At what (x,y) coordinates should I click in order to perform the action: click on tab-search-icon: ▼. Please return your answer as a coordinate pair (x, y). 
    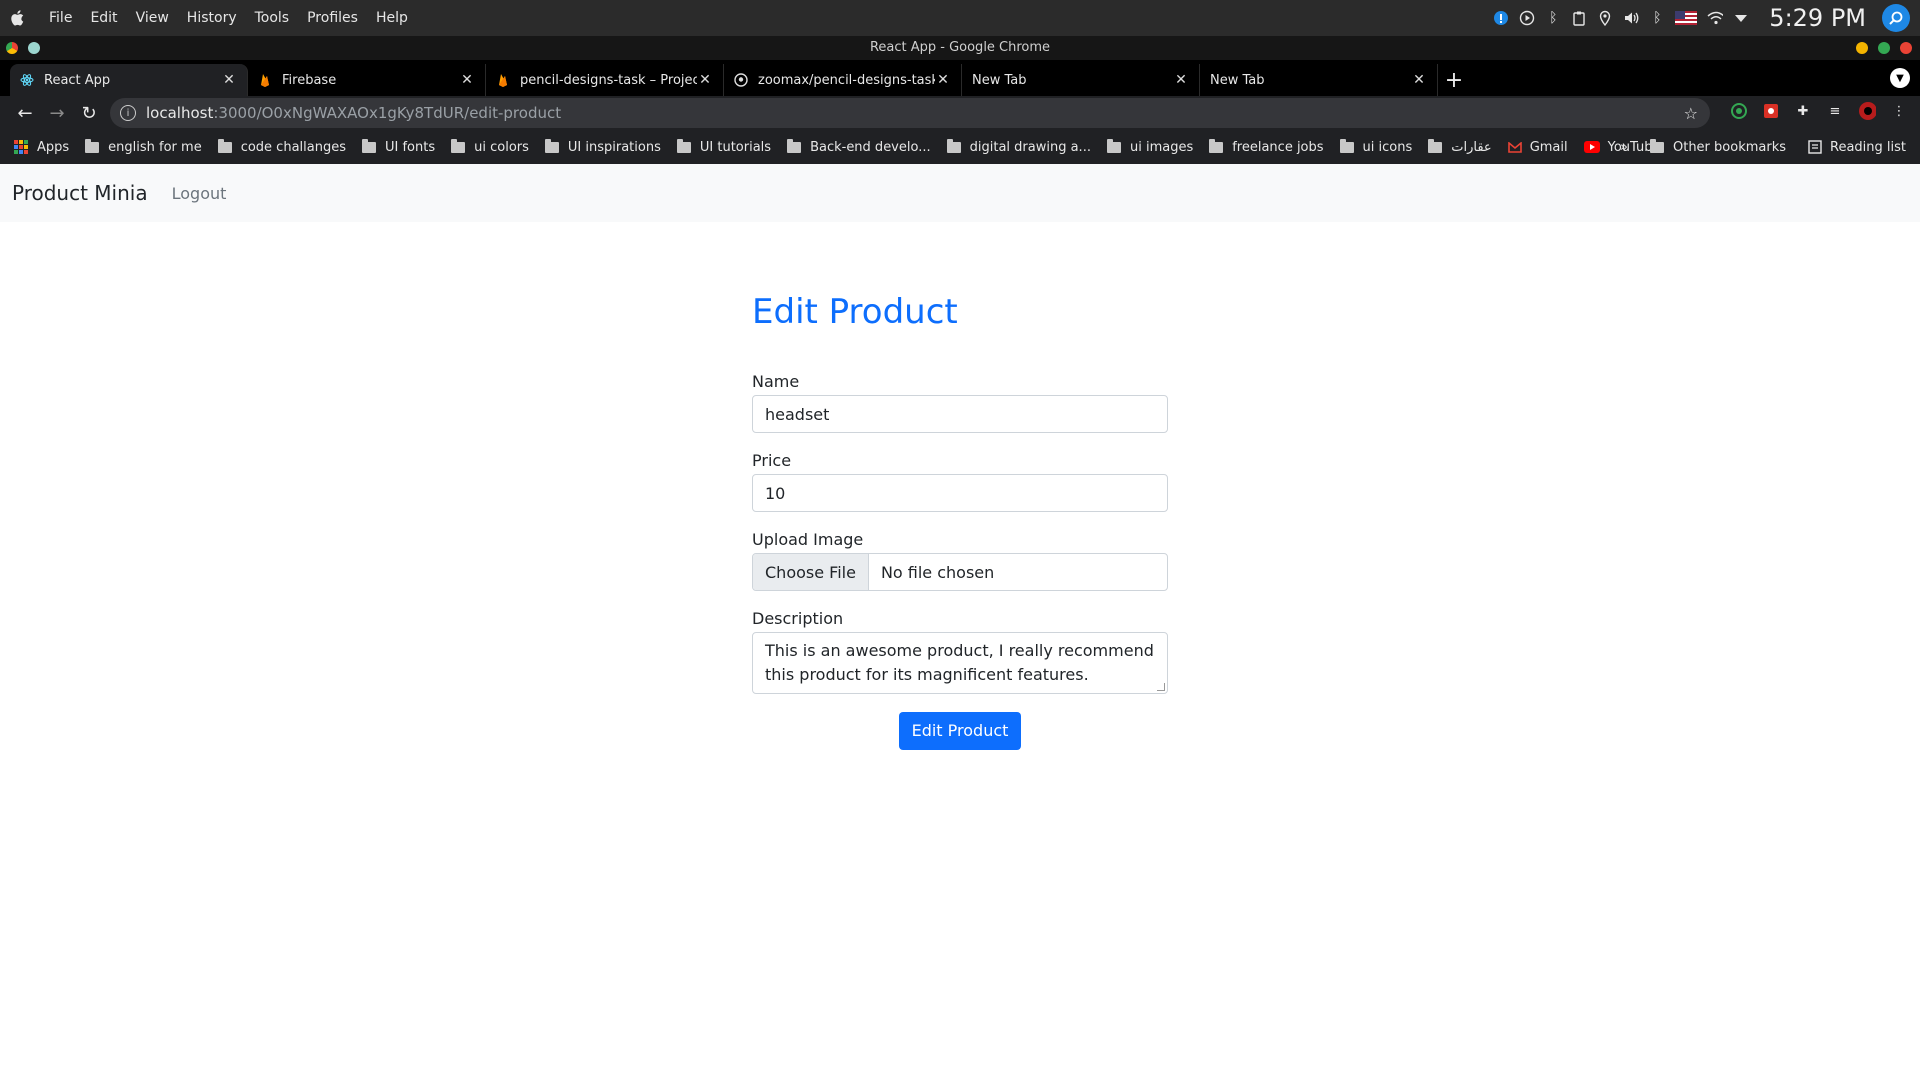
    Looking at the image, I should click on (1900, 78).